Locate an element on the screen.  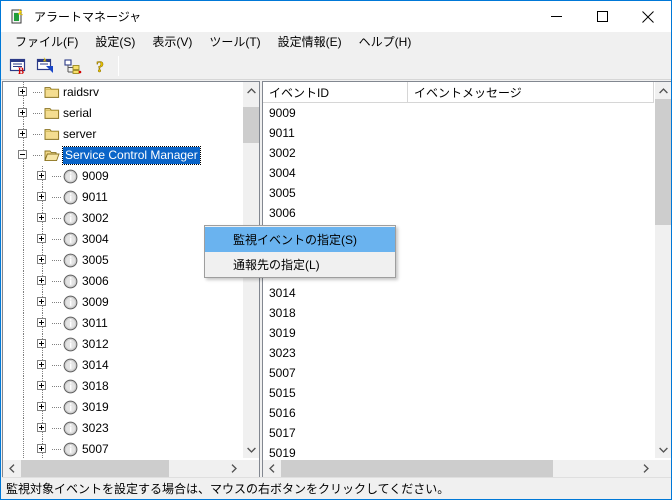
table-row: 5015 is located at coordinates (458, 393).